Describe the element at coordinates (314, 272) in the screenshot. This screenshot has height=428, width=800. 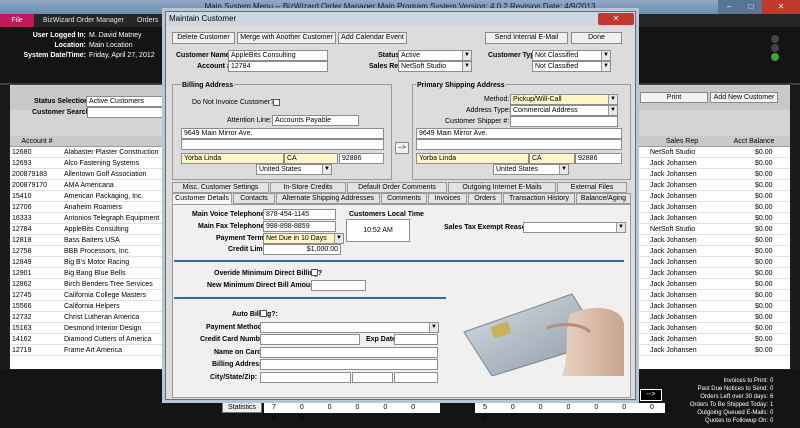
I see `override-billing-checkbox` at that location.